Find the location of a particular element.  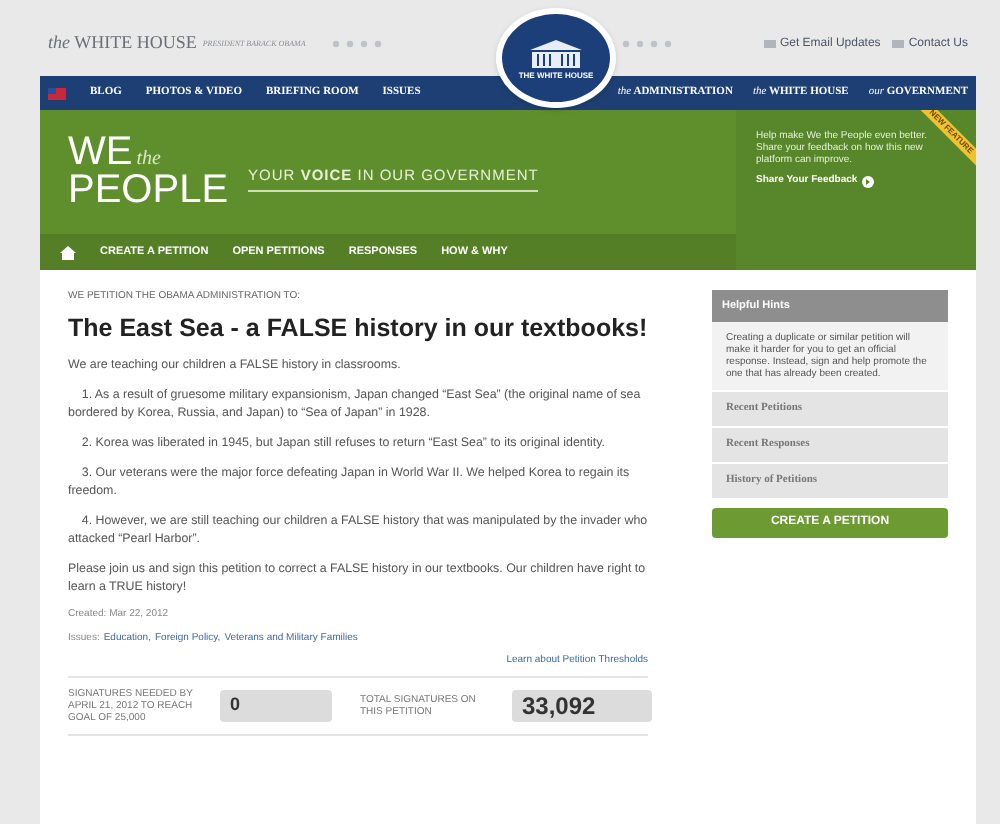

arrow-circle-icon is located at coordinates (867, 181).